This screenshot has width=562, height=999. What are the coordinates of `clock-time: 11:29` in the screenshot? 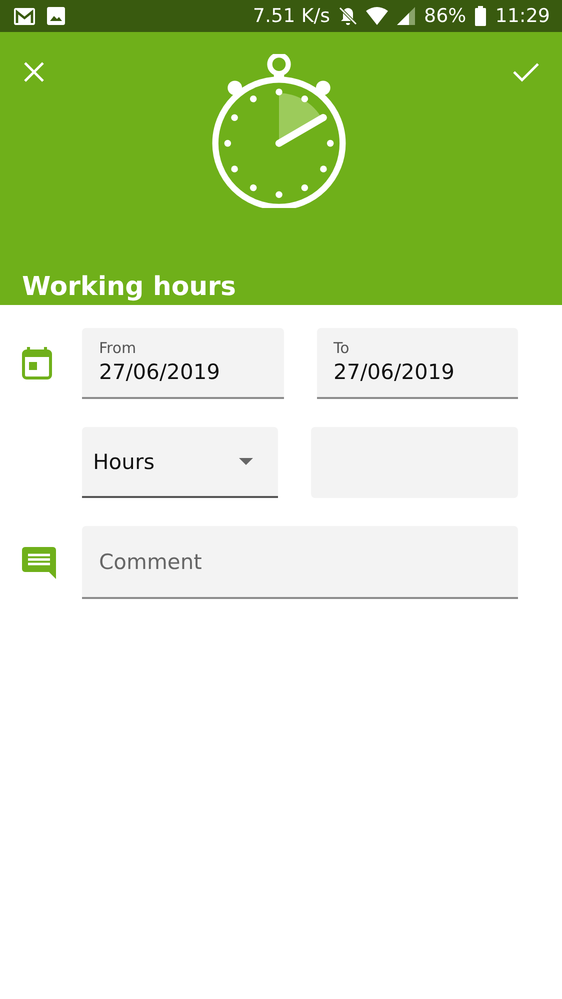 It's located at (522, 16).